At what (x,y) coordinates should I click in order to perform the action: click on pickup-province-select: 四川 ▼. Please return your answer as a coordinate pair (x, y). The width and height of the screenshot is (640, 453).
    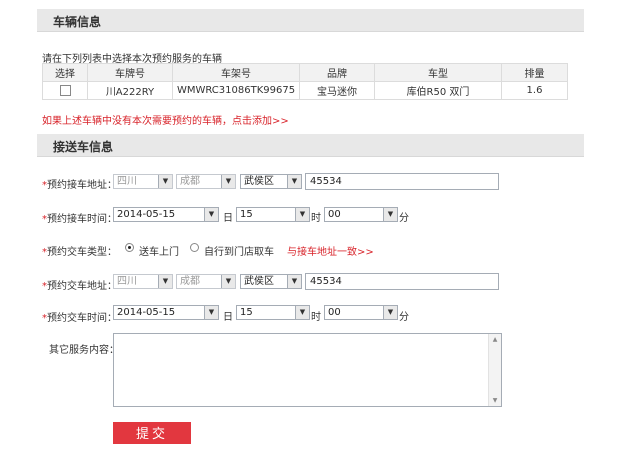
    Looking at the image, I should click on (143, 181).